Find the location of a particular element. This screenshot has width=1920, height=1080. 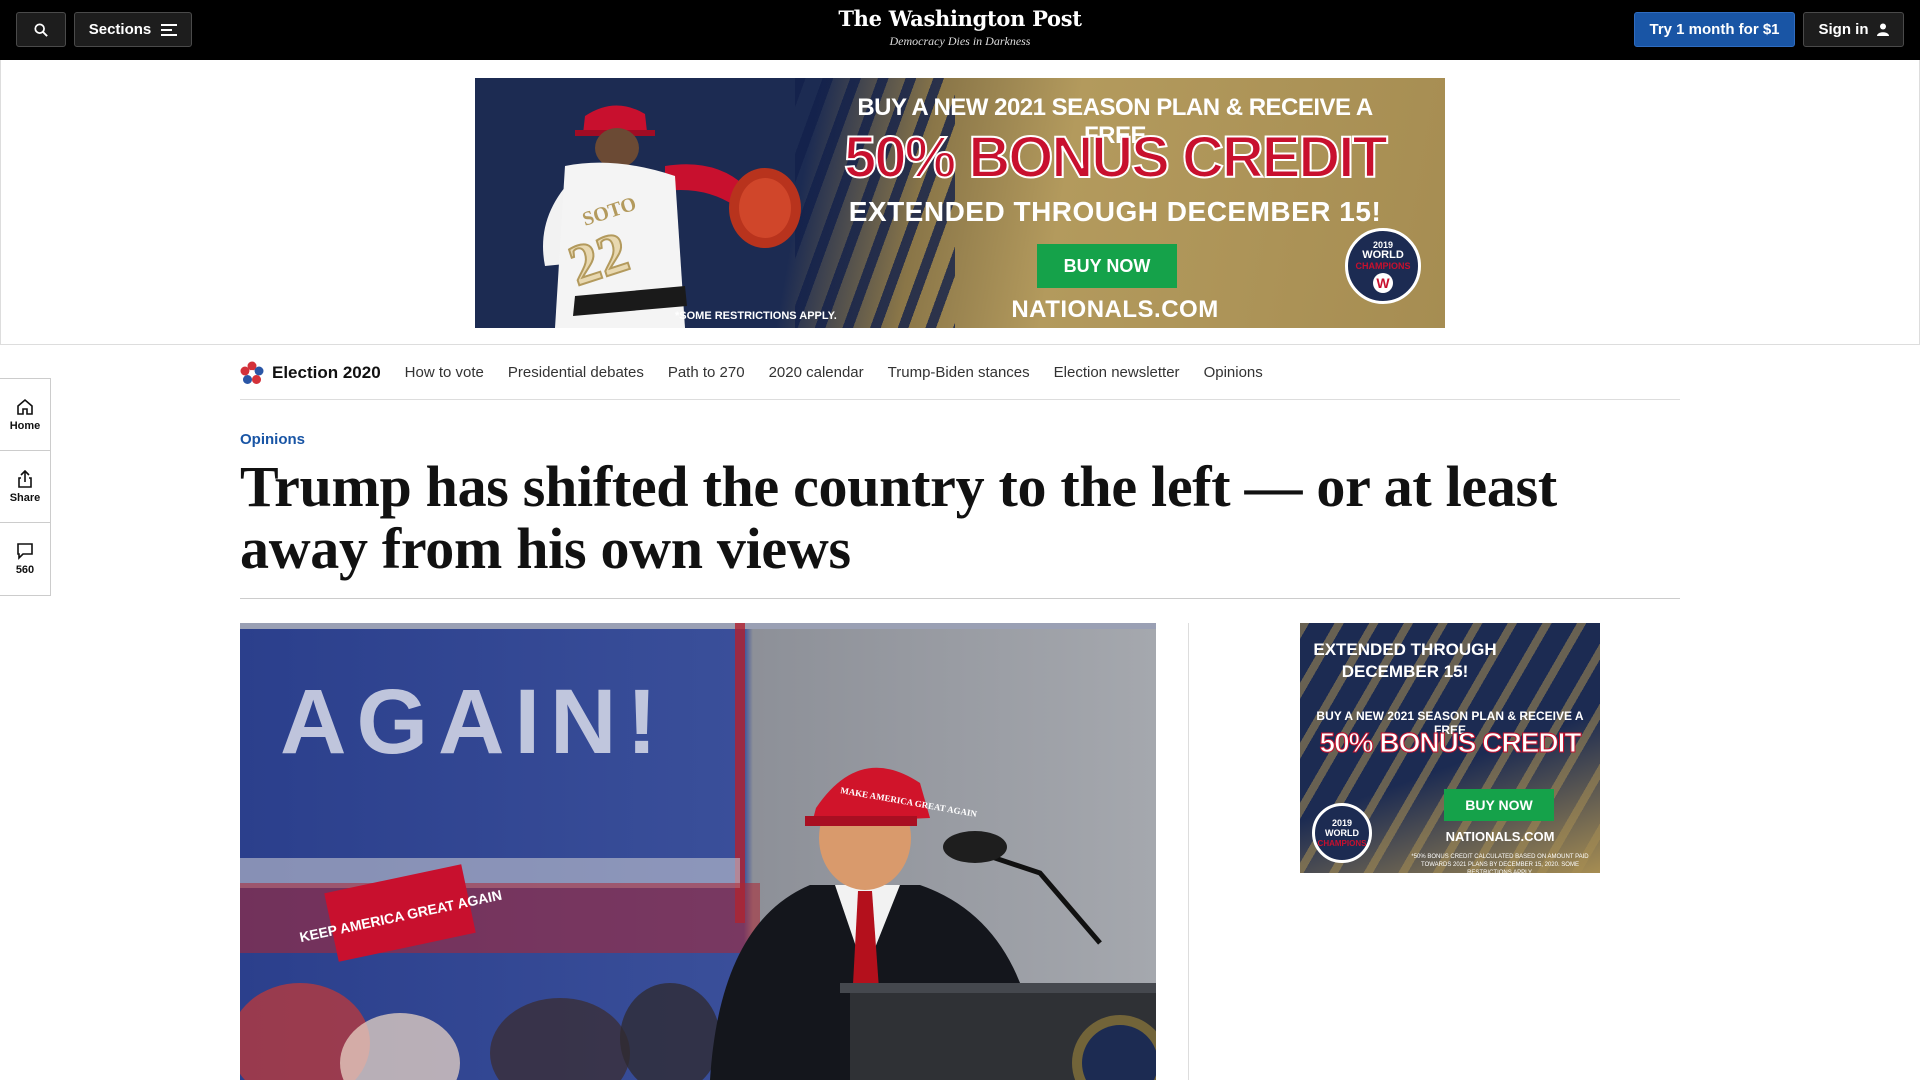

nav-link-presidential-debates: Presidential debates is located at coordinates (576, 372).